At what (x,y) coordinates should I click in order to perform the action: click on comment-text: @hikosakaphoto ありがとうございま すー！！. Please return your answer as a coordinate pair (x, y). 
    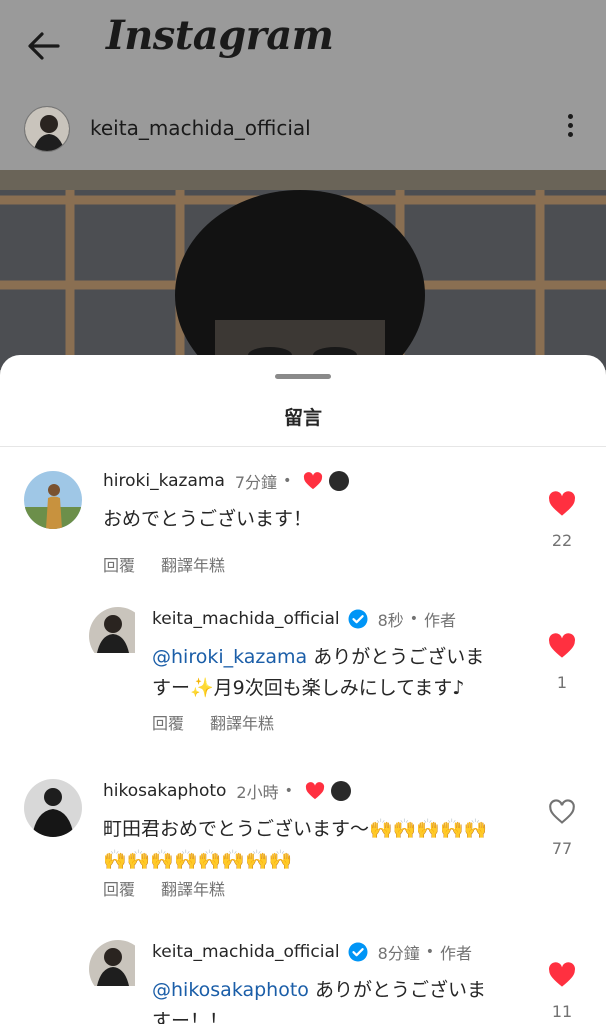
    Looking at the image, I should click on (319, 999).